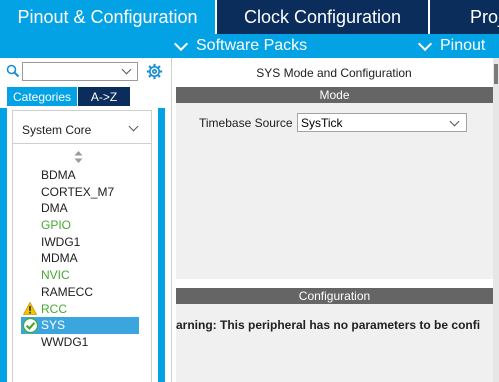 This screenshot has height=382, width=499. I want to click on category-header: System Core, so click(82, 130).